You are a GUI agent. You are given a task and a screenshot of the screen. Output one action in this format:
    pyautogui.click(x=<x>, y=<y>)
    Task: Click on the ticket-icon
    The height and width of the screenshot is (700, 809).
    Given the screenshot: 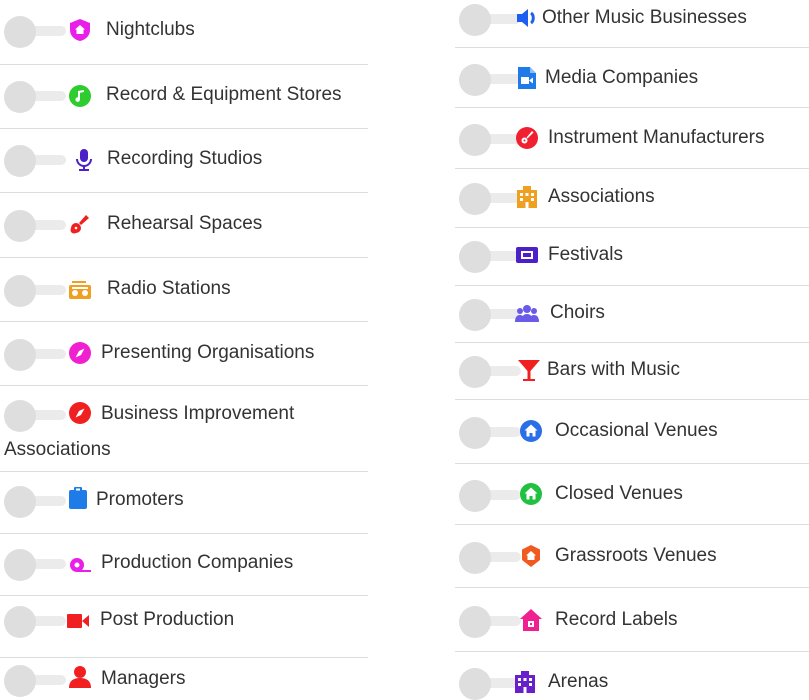 What is the action you would take?
    pyautogui.click(x=527, y=255)
    